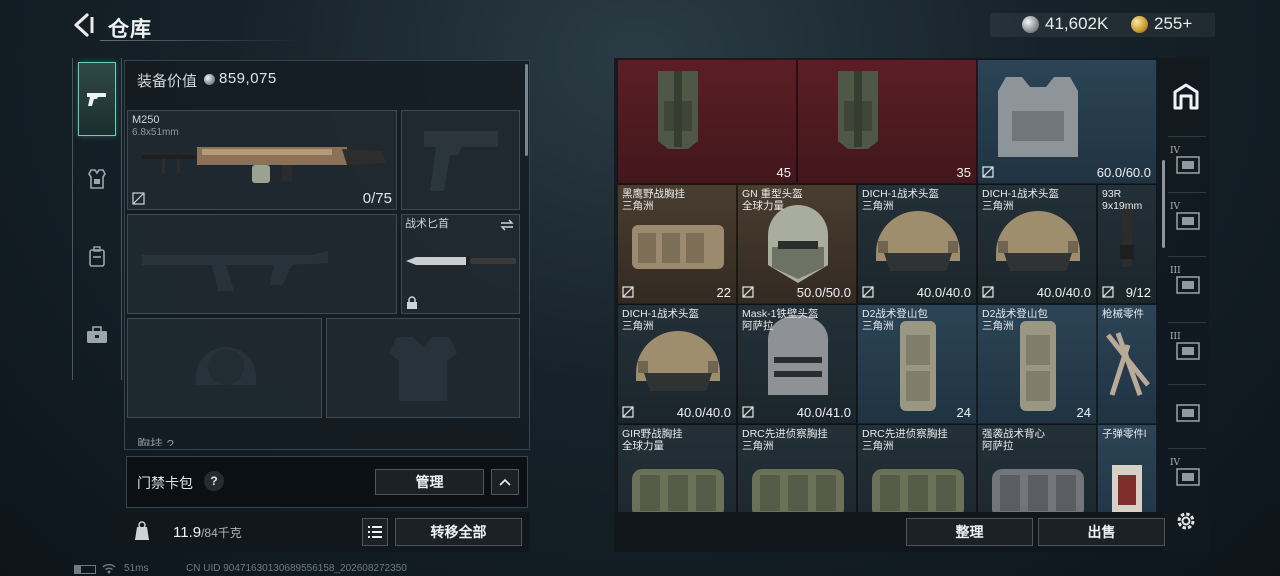 Image resolution: width=1280 pixels, height=576 pixels. Describe the element at coordinates (1127, 244) in the screenshot. I see `storage-item: 93R 9x19mm 9/12` at that location.